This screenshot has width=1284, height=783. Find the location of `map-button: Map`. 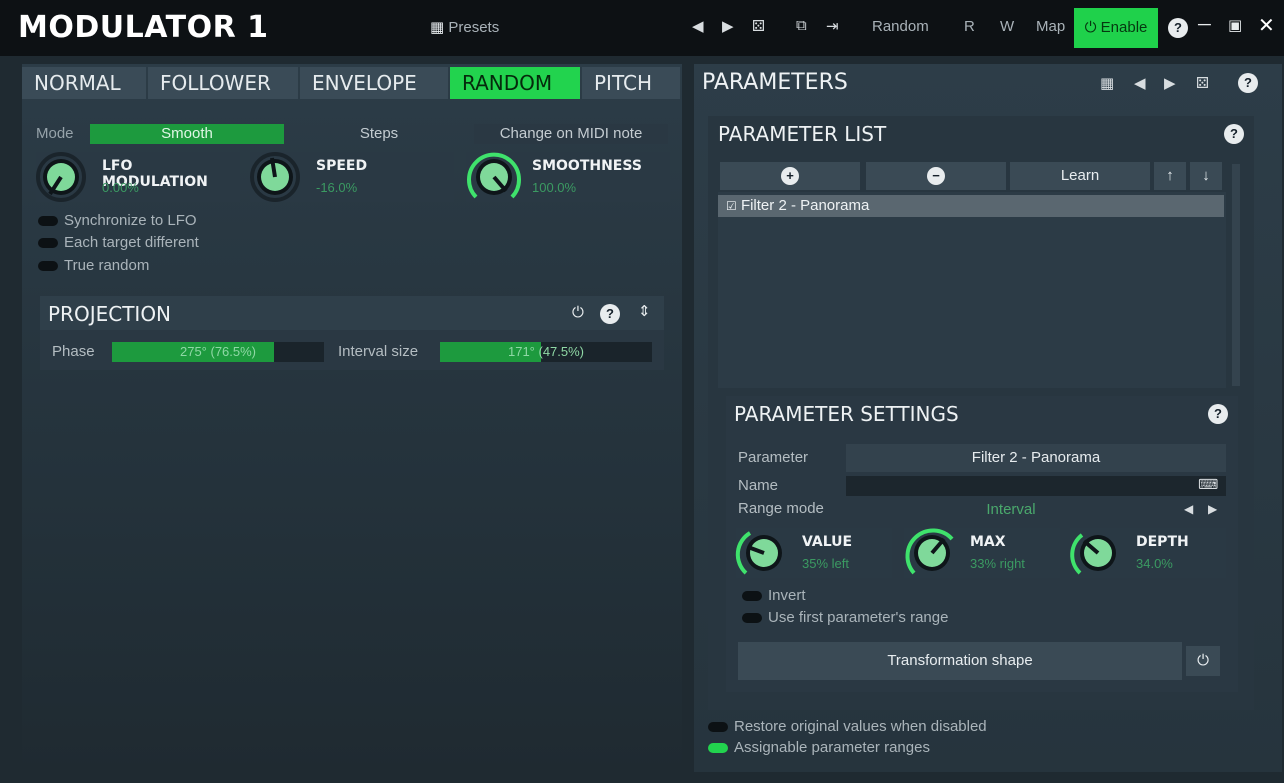

map-button: Map is located at coordinates (1050, 26).